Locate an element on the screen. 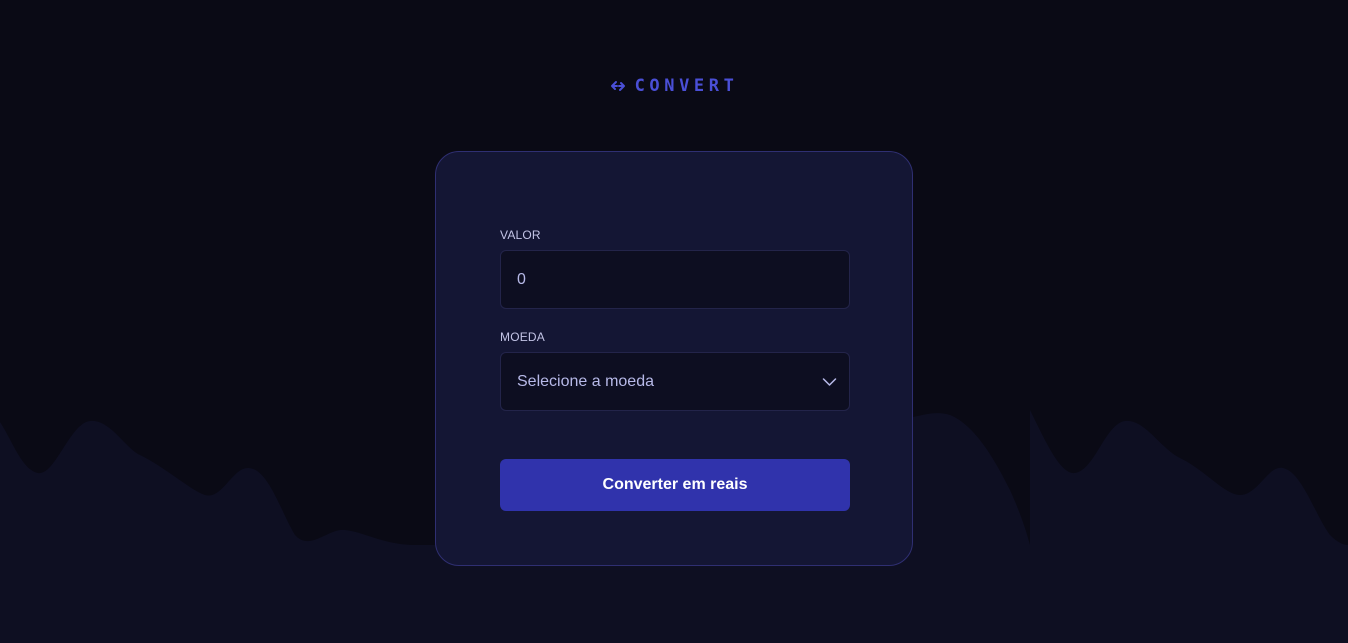 This screenshot has height=643, width=1348. chevron-down-icon is located at coordinates (829, 382).